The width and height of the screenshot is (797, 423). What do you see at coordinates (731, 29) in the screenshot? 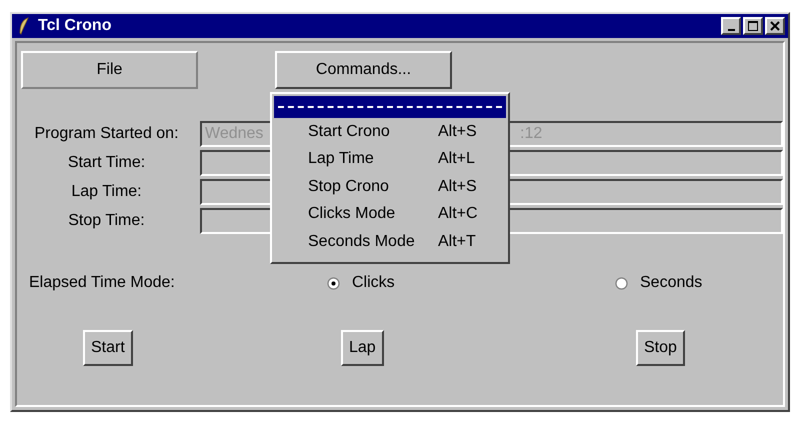
I see `minimize-icon` at bounding box center [731, 29].